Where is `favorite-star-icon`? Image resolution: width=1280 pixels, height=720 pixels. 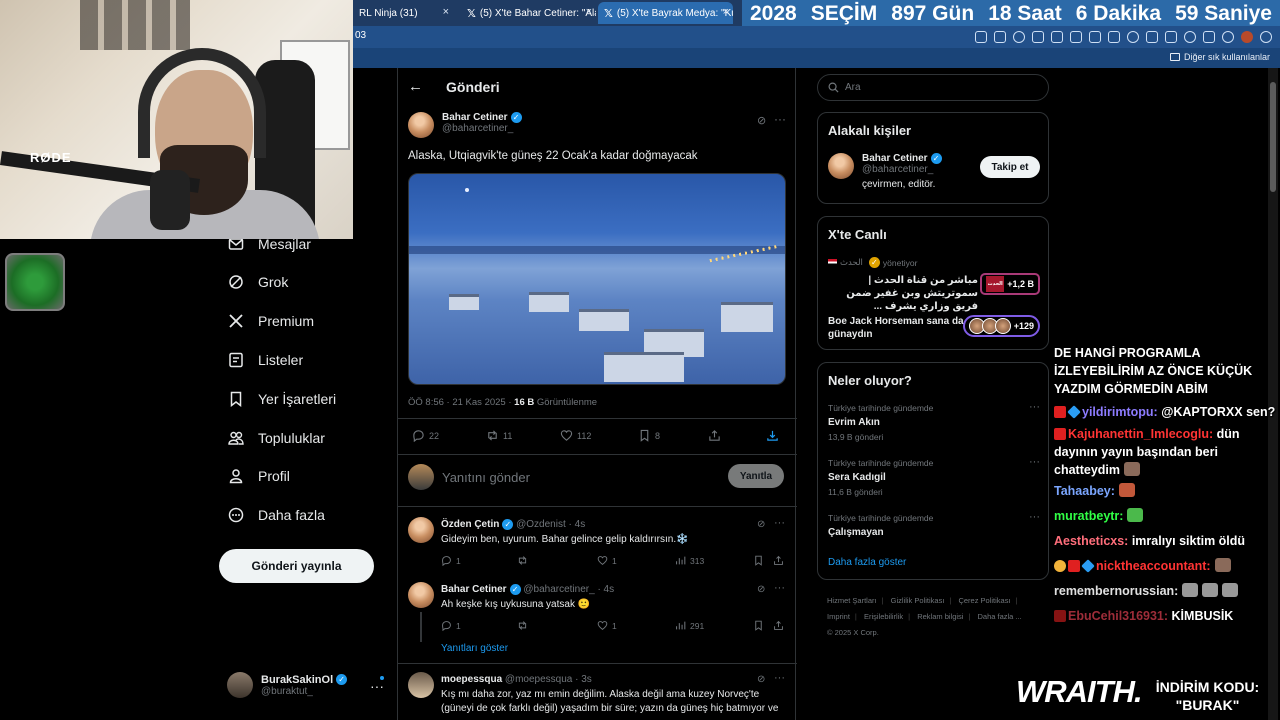
favorite-star-icon is located at coordinates (1019, 37).